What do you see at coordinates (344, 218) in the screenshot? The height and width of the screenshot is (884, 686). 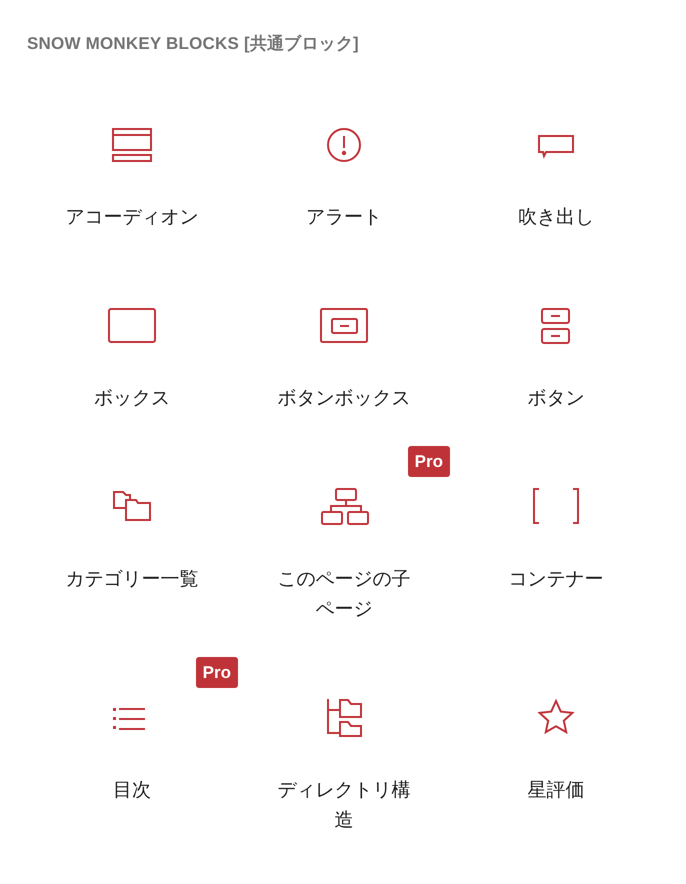 I see `block-label: アラート` at bounding box center [344, 218].